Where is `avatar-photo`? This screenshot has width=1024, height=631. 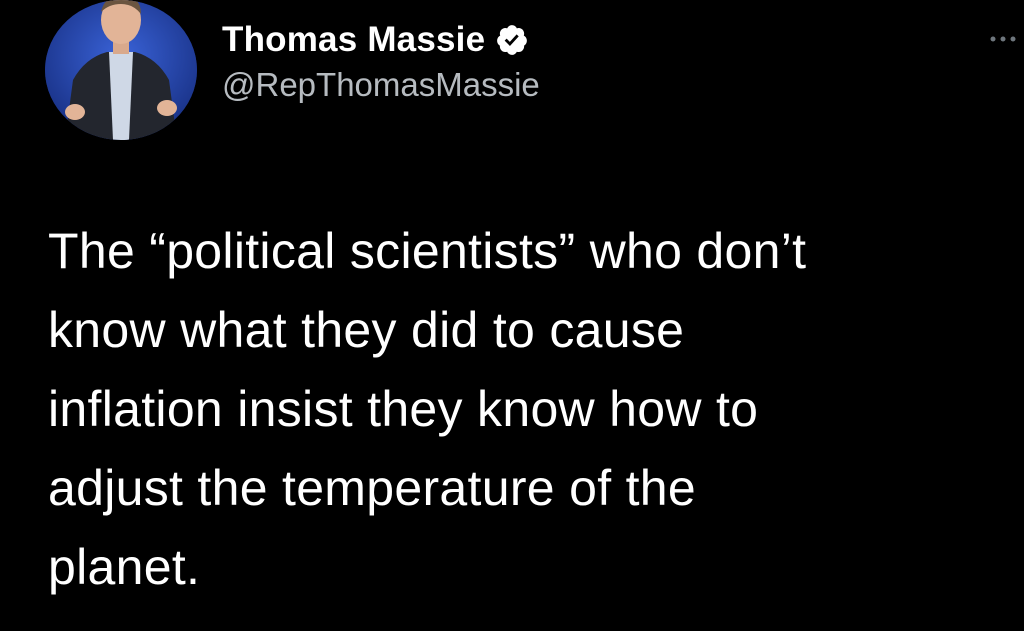 avatar-photo is located at coordinates (121, 70).